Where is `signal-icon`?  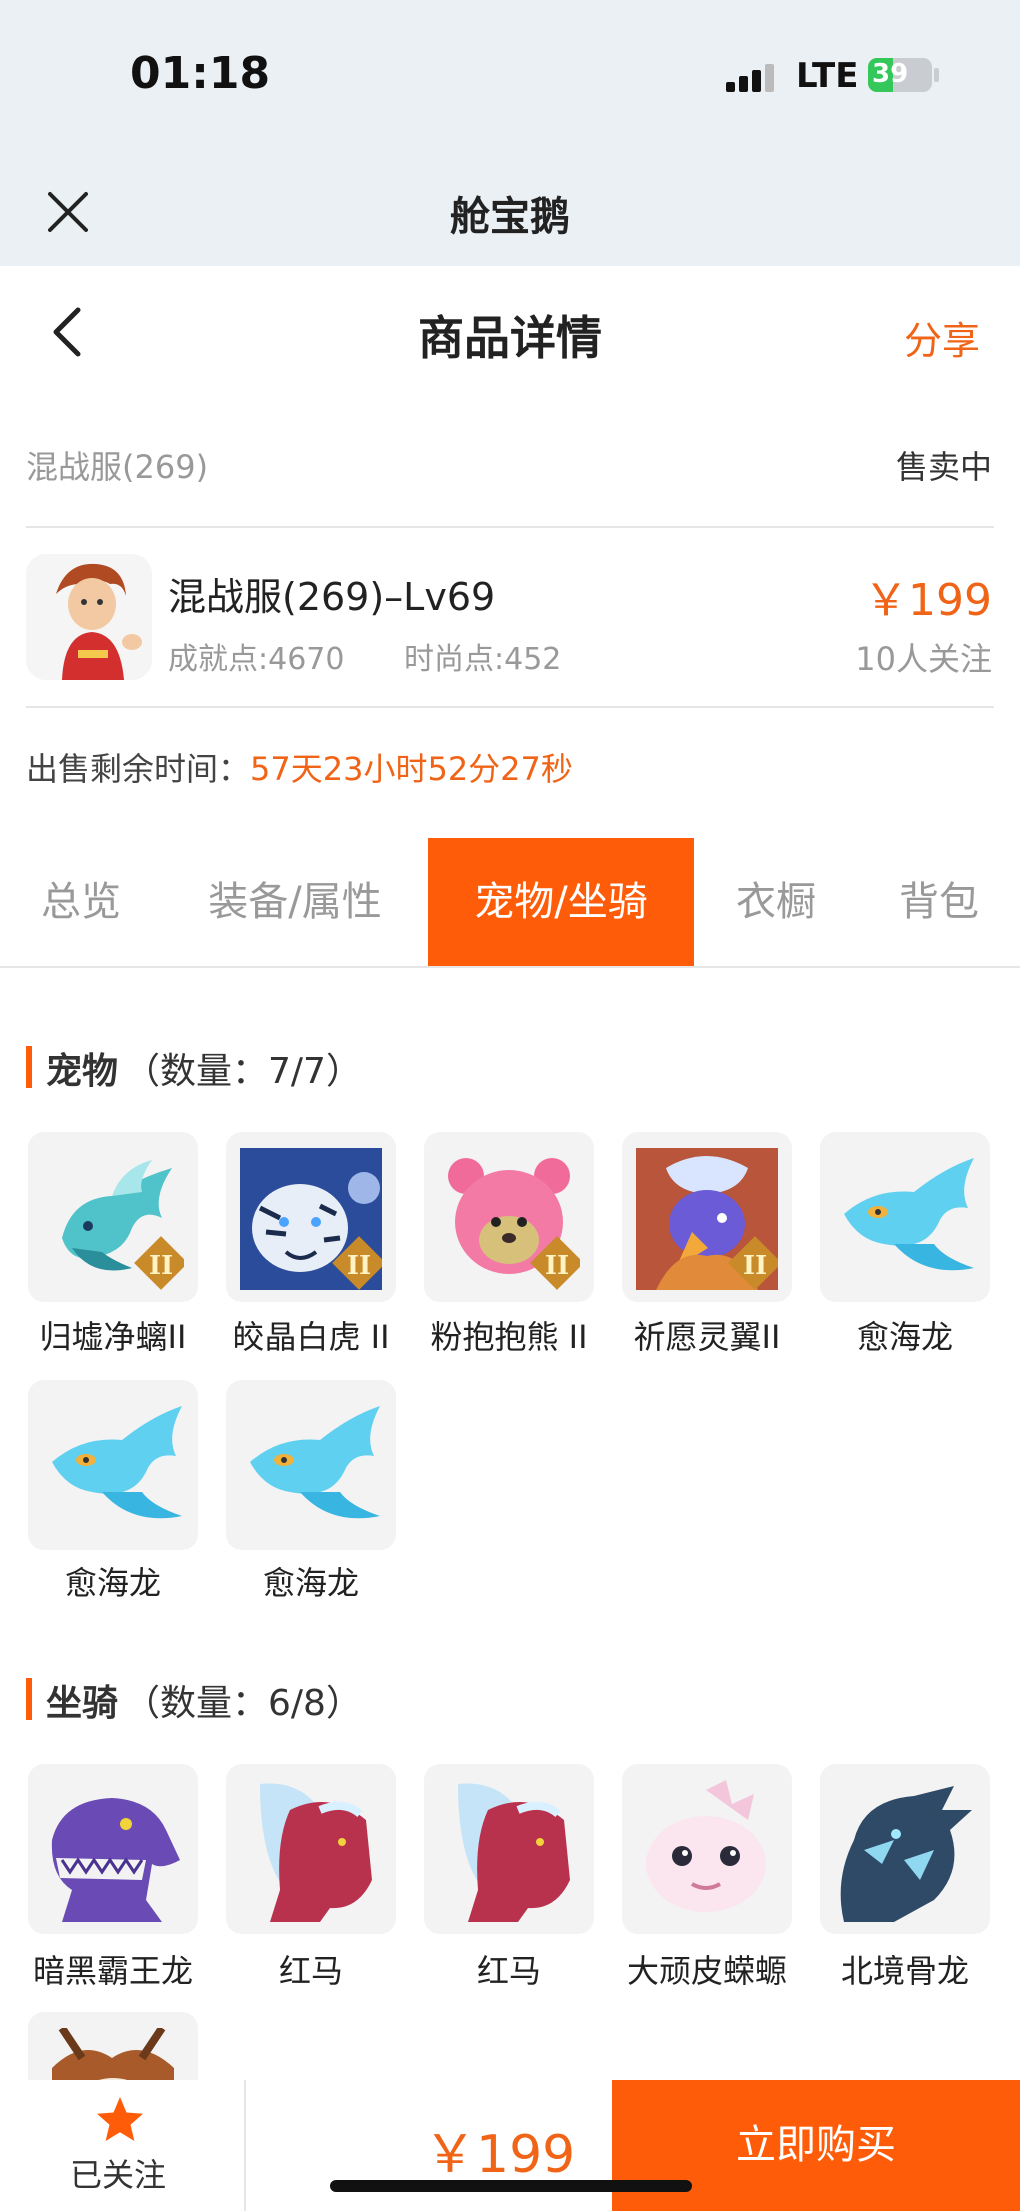 signal-icon is located at coordinates (752, 77).